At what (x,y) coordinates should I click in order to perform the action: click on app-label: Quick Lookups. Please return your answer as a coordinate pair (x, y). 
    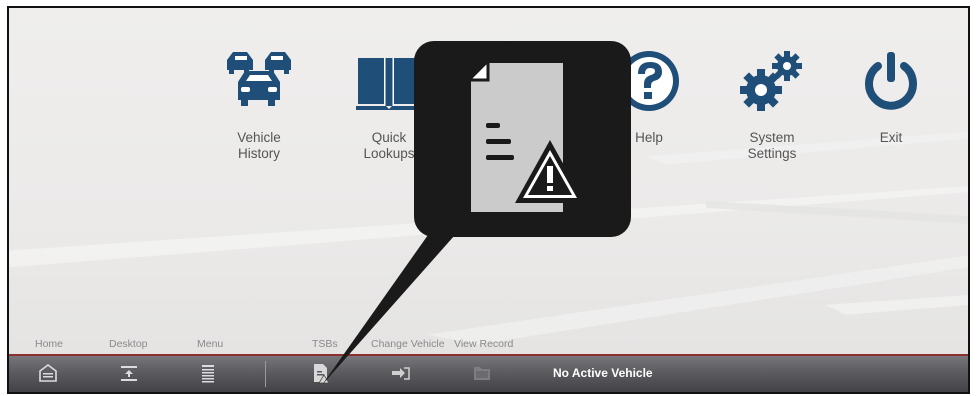
    Looking at the image, I should click on (389, 145).